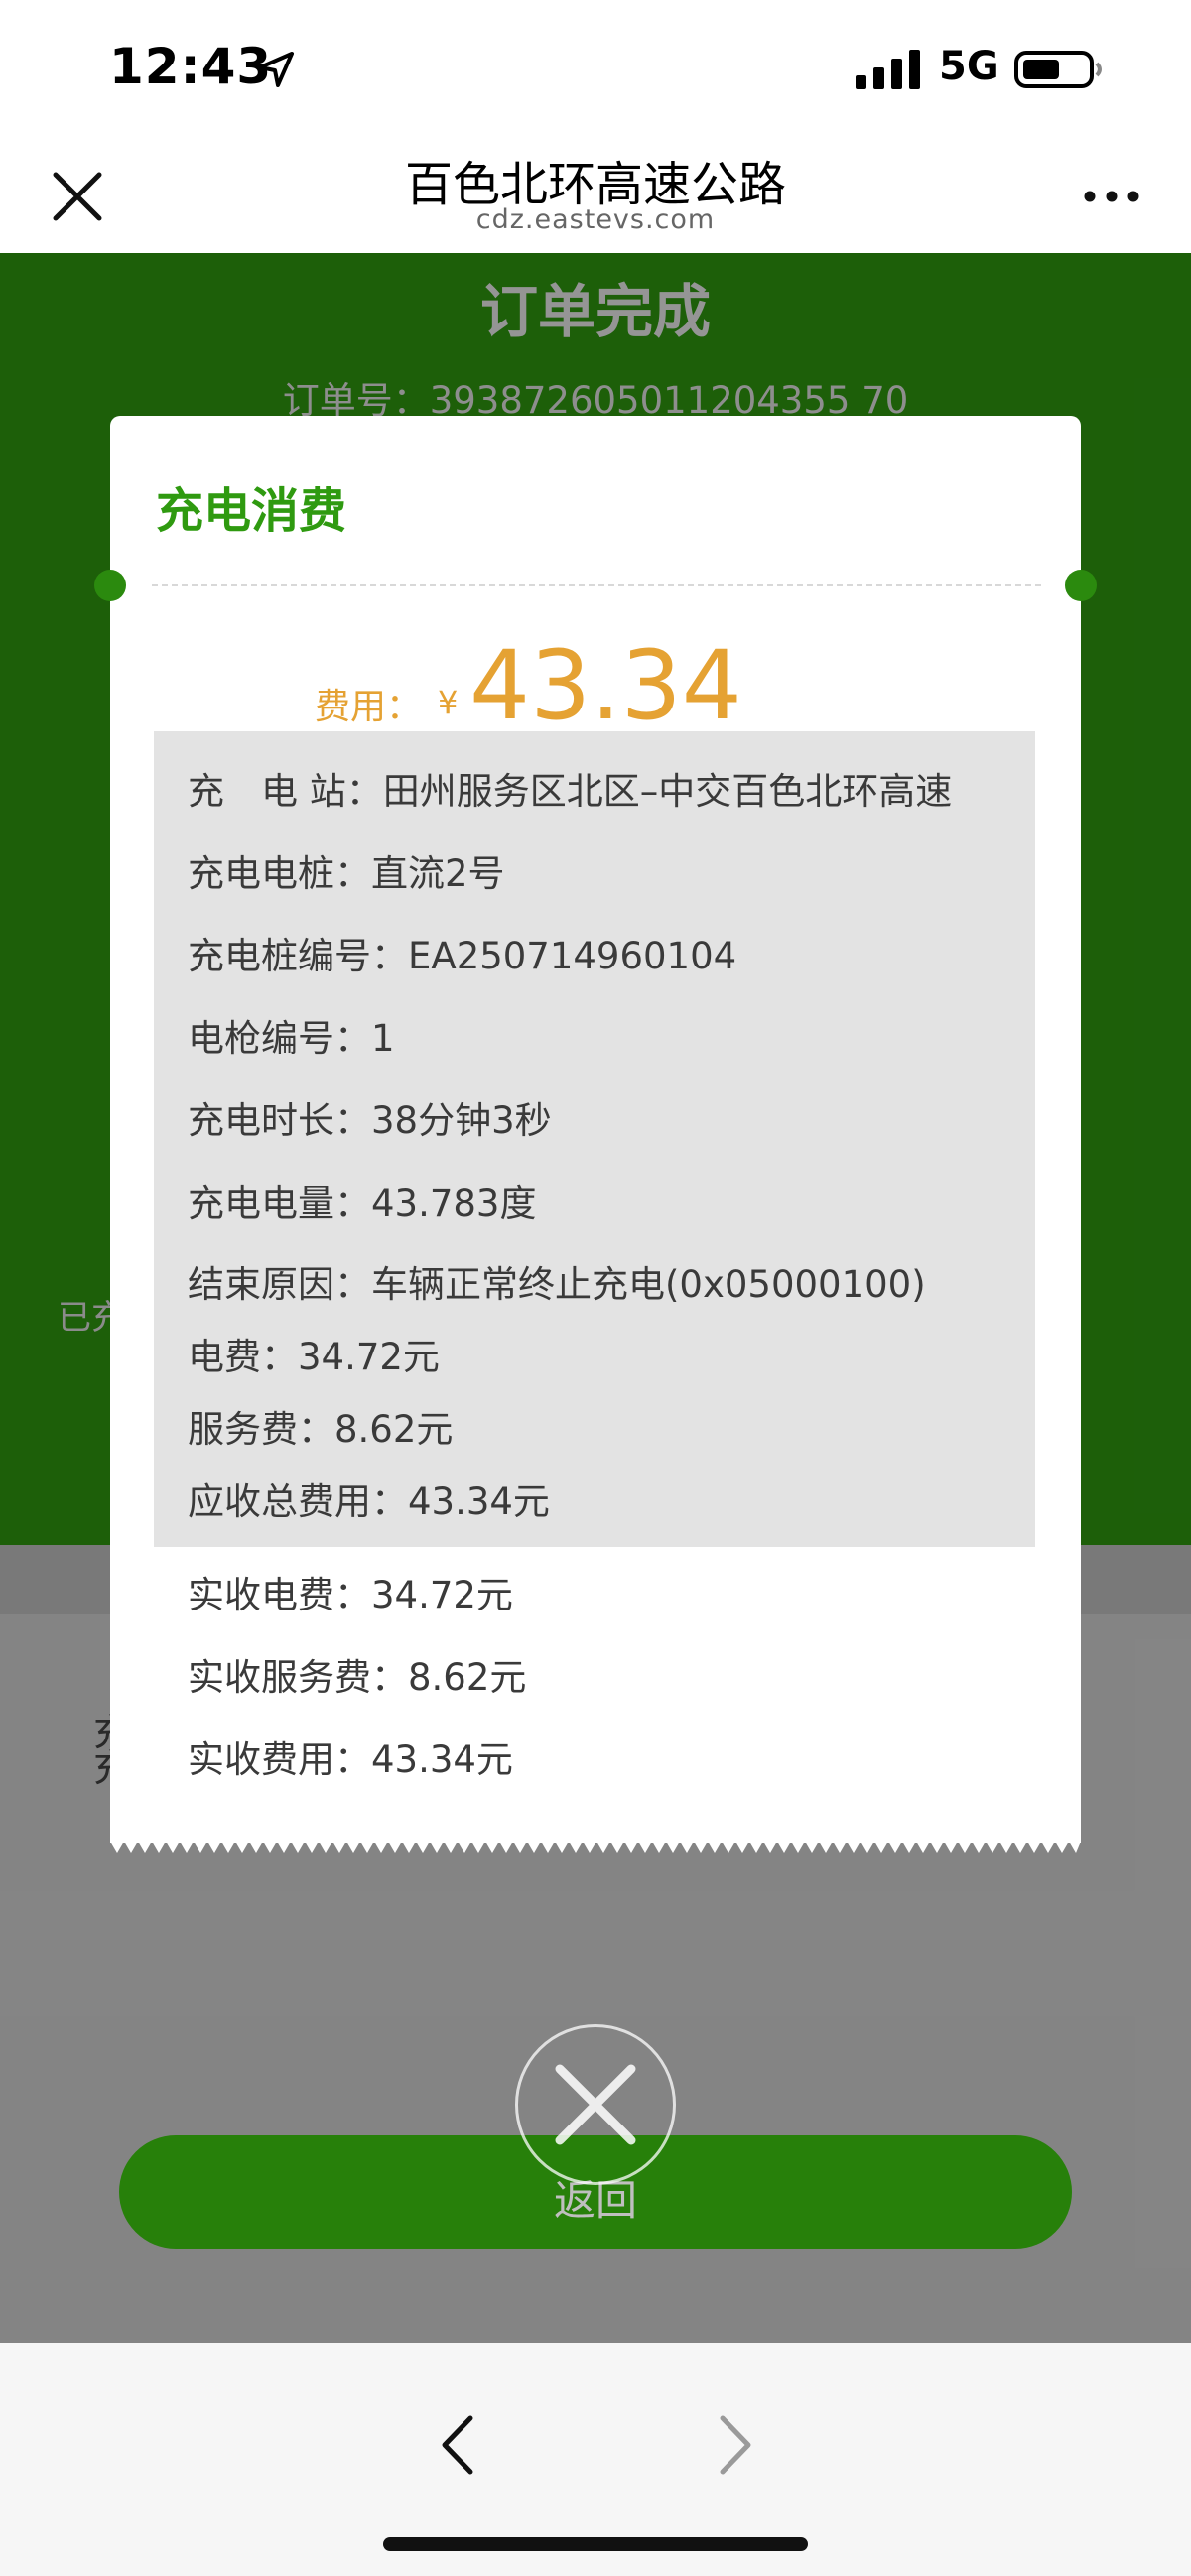  Describe the element at coordinates (357, 1678) in the screenshot. I see `paid-service-fee: 实收服务费：8.62元` at that location.